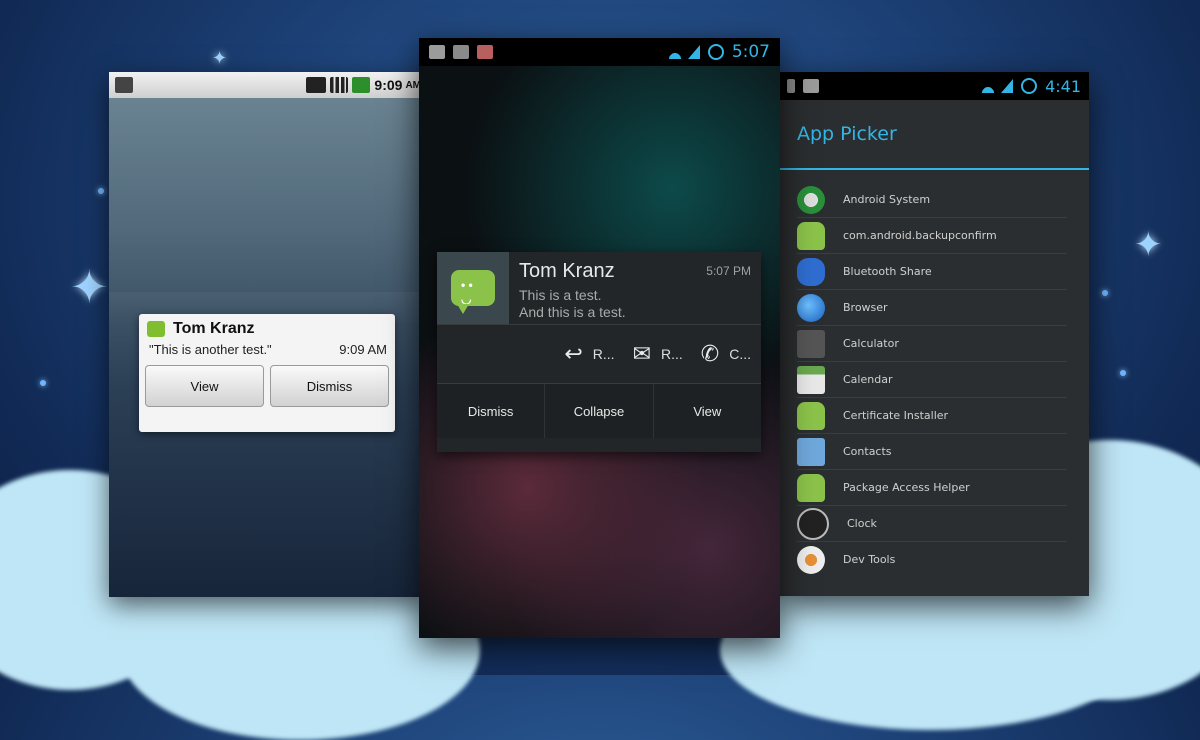  I want to click on phone-icon: ✆, so click(710, 353).